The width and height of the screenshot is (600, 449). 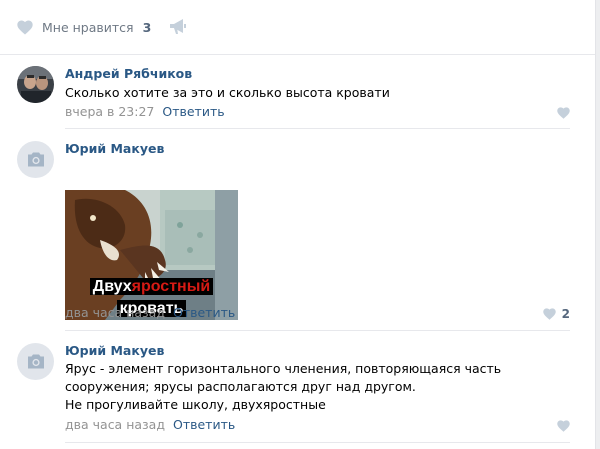 I want to click on meme-caption-top: Двухяростный, so click(x=151, y=287).